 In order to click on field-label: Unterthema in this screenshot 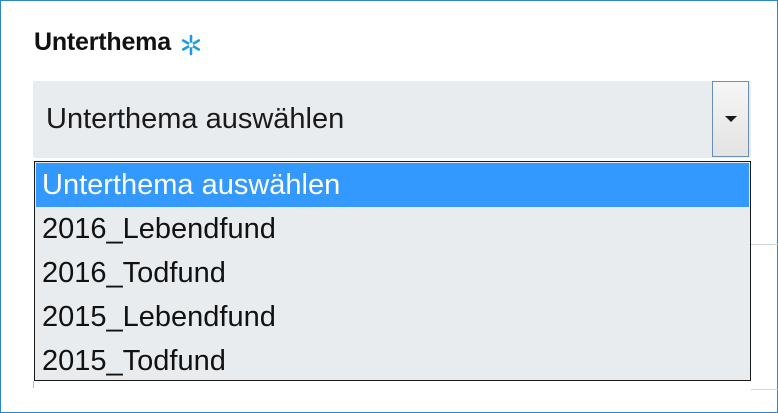, I will do `click(118, 42)`.